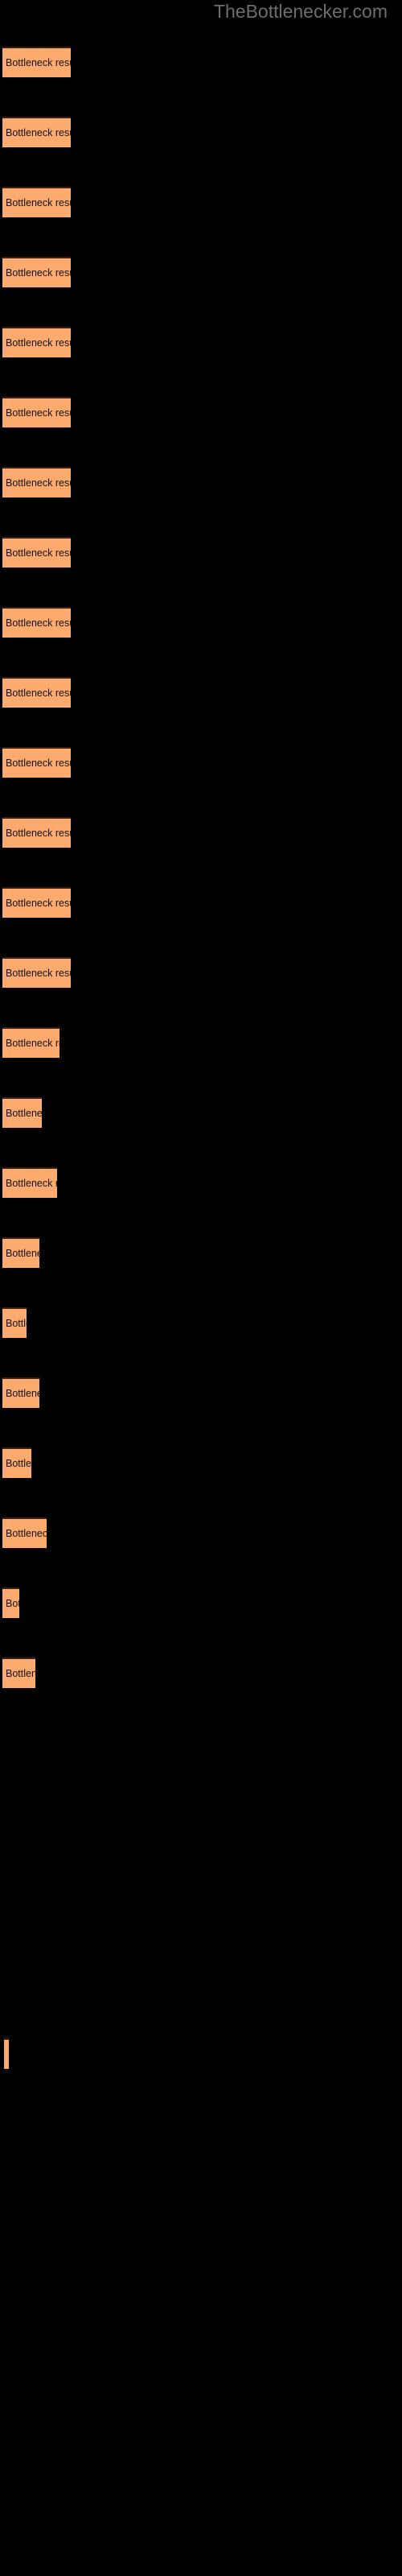 The height and width of the screenshot is (2576, 402). I want to click on legend-color-swatch, so click(6, 2053).